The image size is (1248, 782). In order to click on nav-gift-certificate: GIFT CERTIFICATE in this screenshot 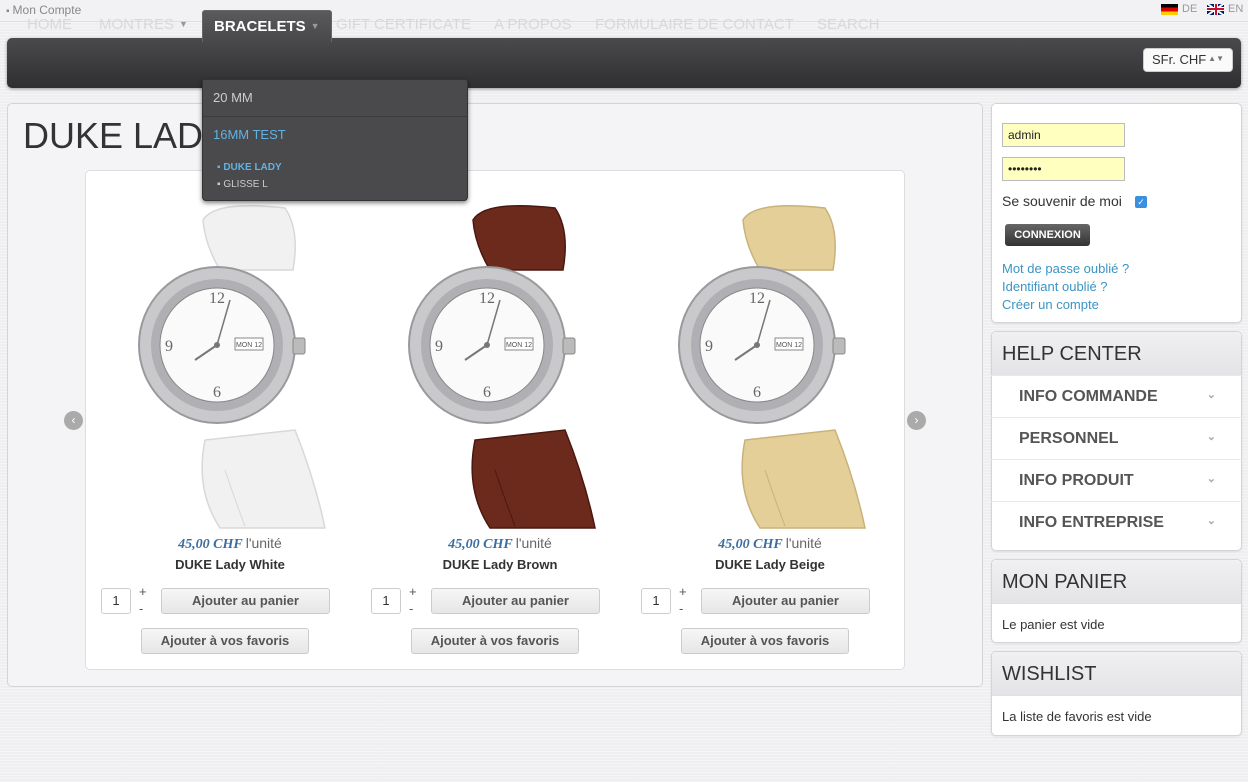, I will do `click(403, 25)`.